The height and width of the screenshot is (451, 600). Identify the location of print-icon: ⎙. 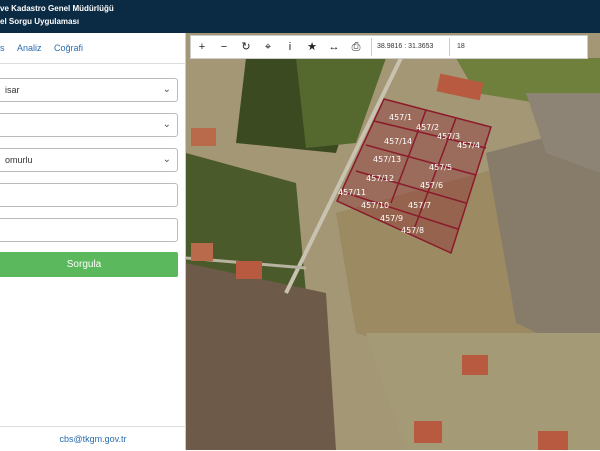
(356, 47).